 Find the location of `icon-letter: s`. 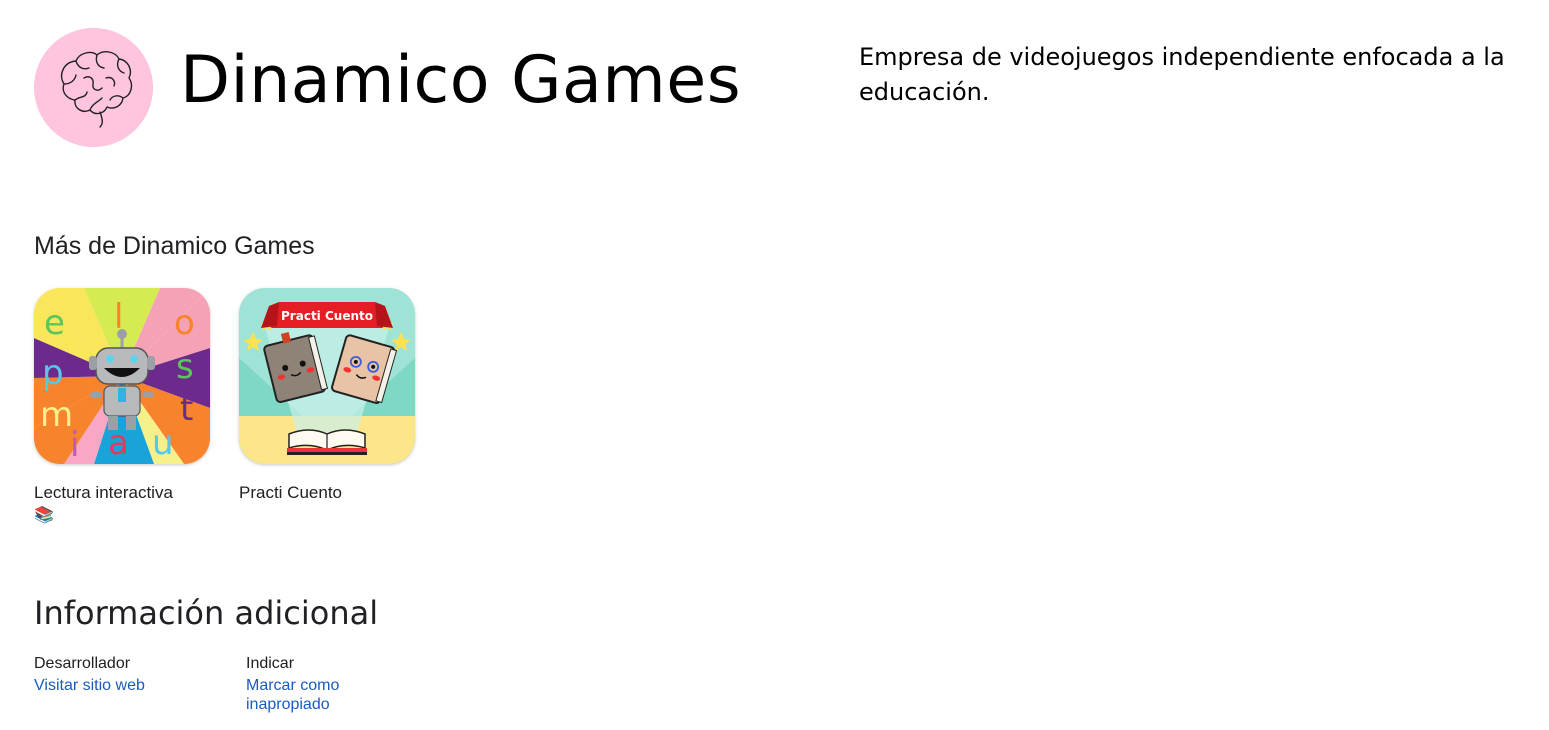

icon-letter: s is located at coordinates (185, 367).